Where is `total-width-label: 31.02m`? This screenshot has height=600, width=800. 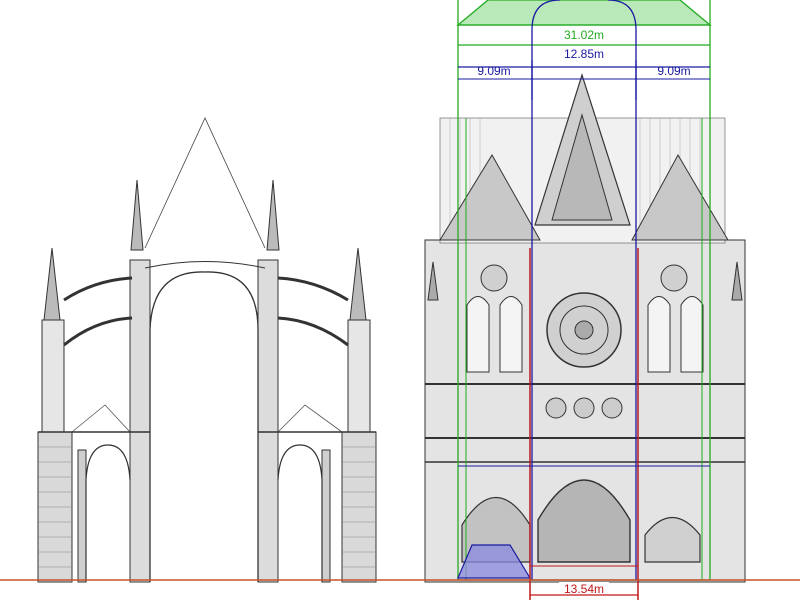
total-width-label: 31.02m is located at coordinates (584, 35).